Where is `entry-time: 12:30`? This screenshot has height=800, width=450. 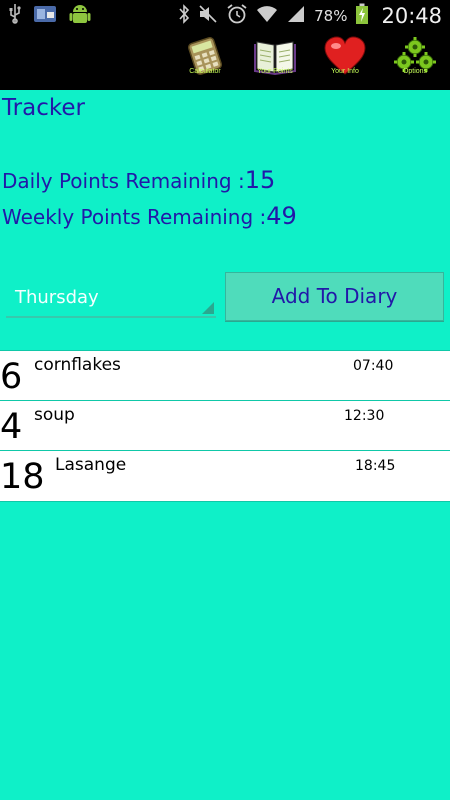
entry-time: 12:30 is located at coordinates (364, 416).